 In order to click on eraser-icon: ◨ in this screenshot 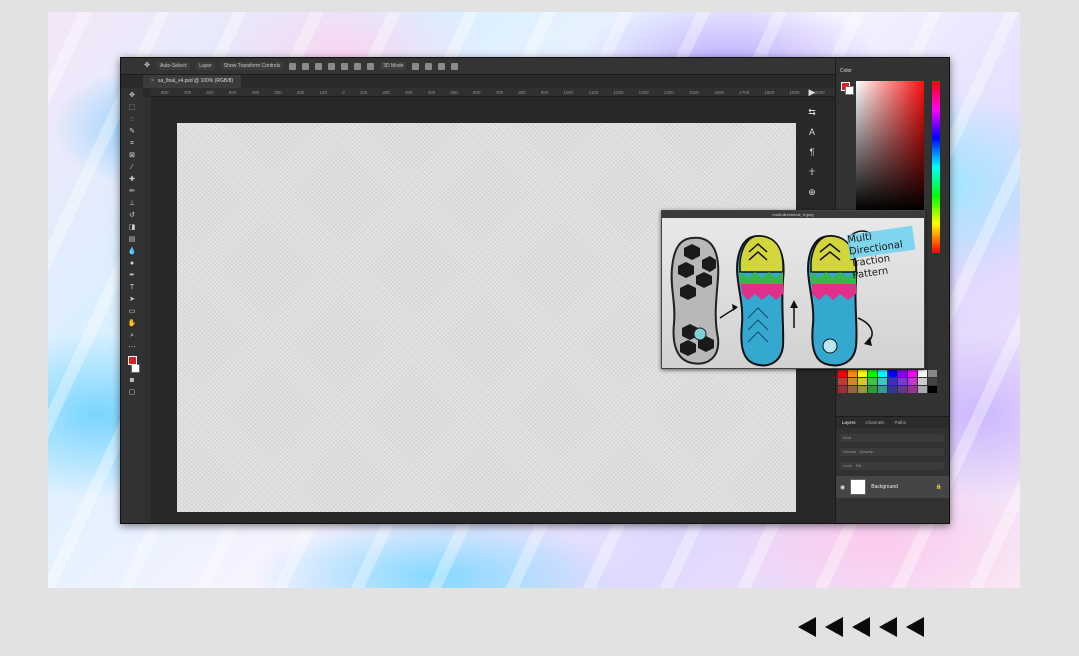, I will do `click(132, 228)`.